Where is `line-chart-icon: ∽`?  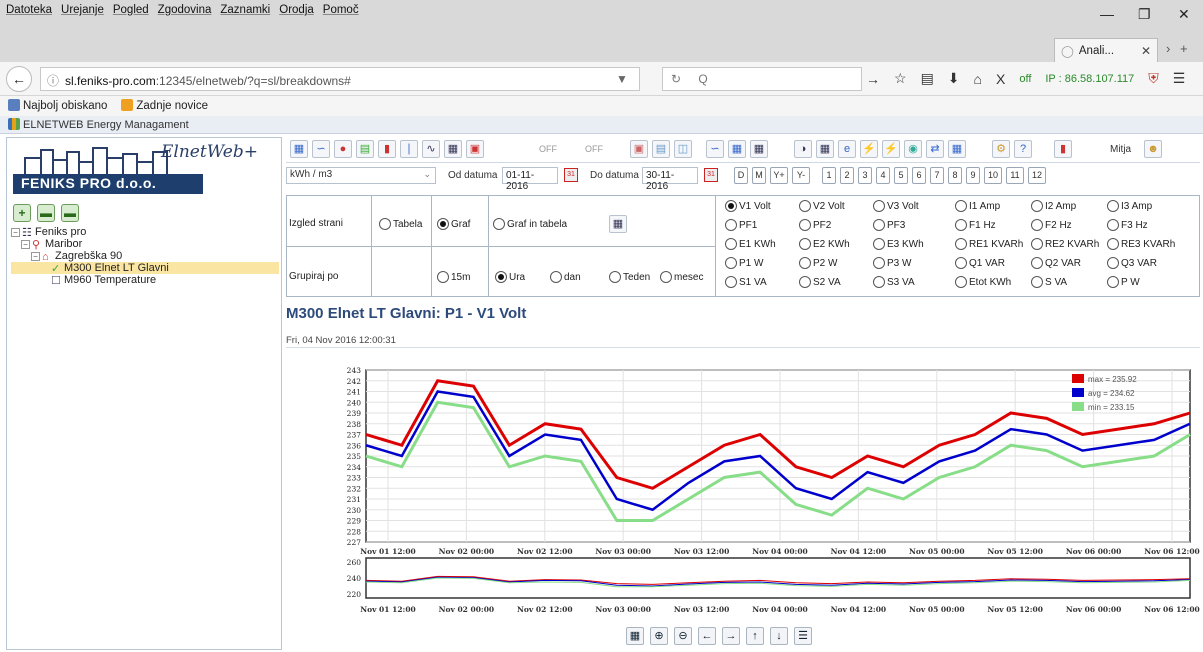
line-chart-icon: ∽ is located at coordinates (321, 149).